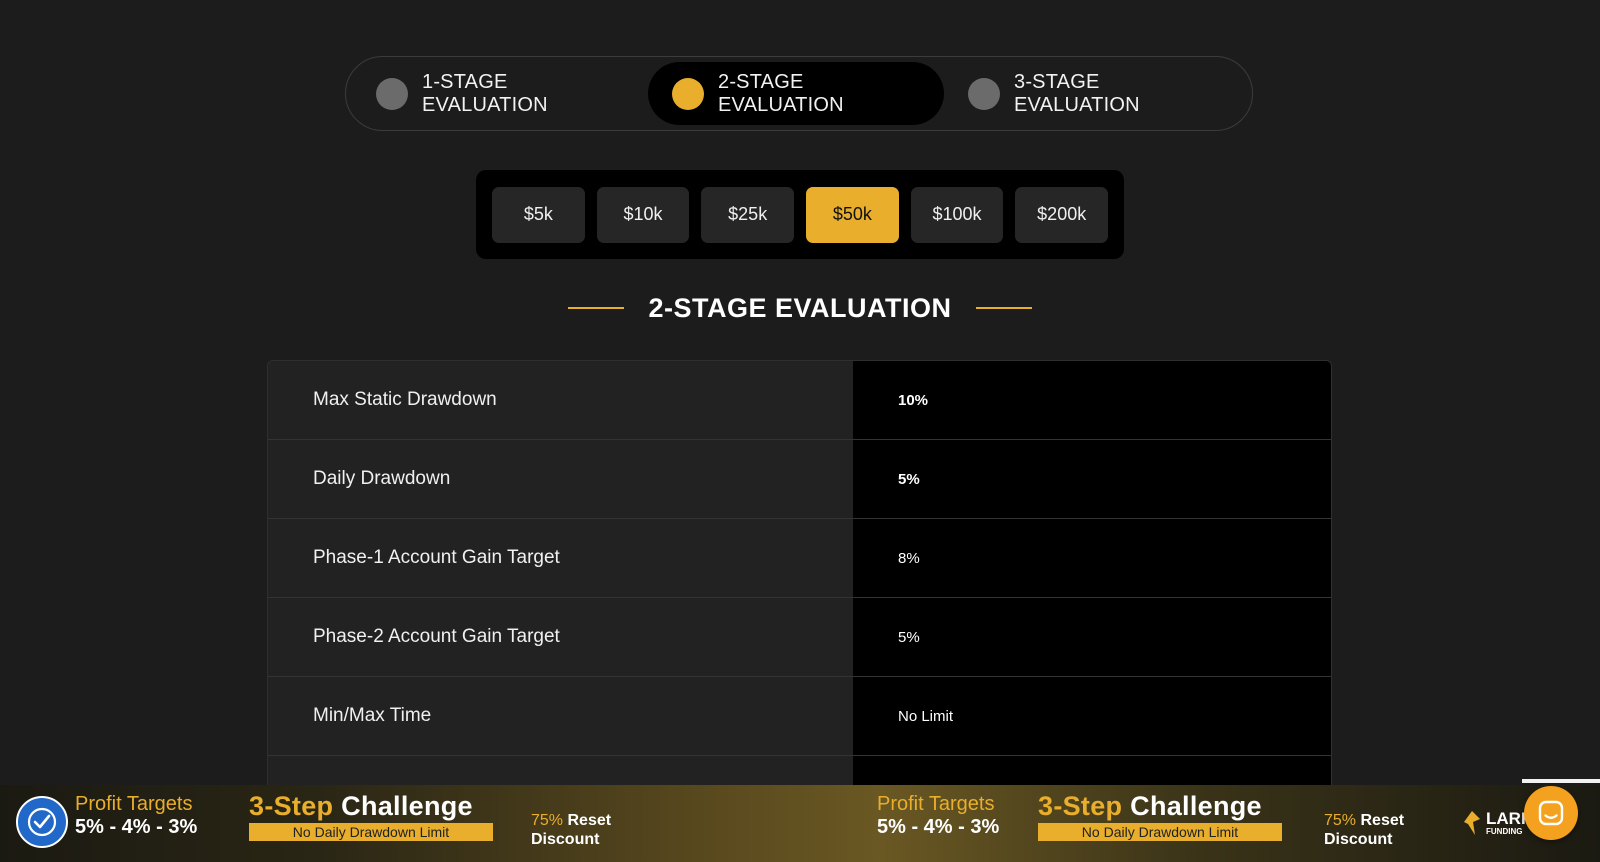  What do you see at coordinates (1092, 558) in the screenshot?
I see `rule-value: 8%` at bounding box center [1092, 558].